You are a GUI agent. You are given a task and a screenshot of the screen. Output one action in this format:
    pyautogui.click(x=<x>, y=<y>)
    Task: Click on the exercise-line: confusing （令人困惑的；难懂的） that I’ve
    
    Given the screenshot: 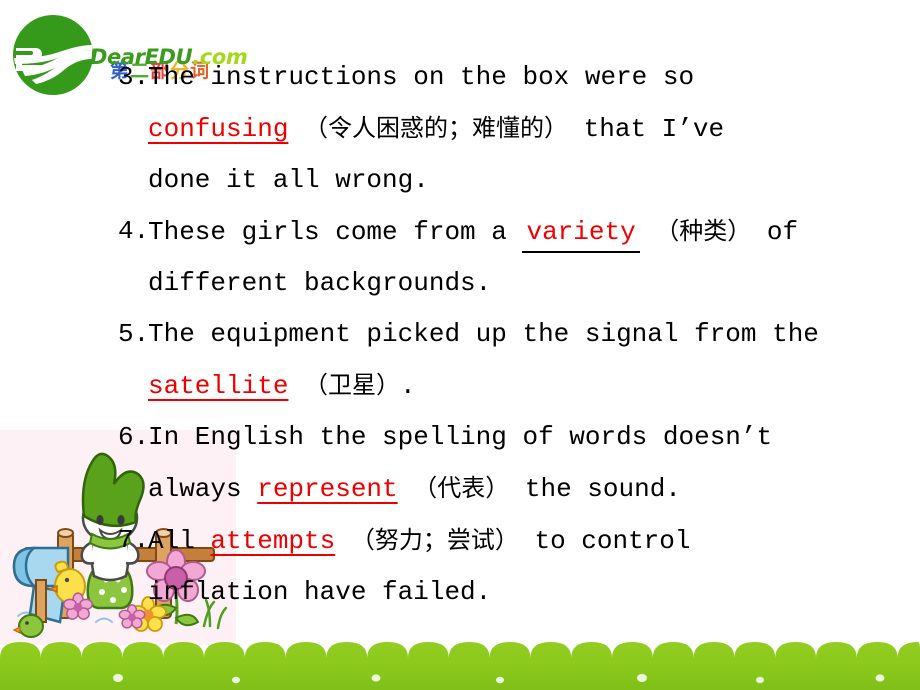 What is the action you would take?
    pyautogui.click(x=528, y=129)
    